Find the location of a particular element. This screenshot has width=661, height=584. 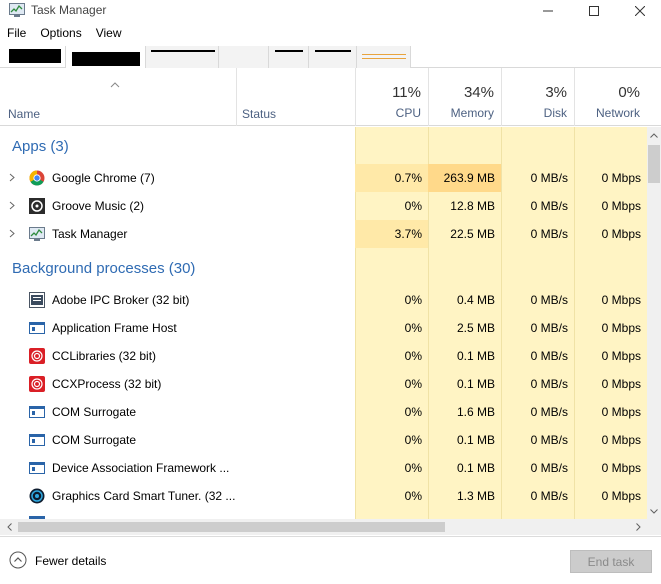

memory-value: 12.8 MB is located at coordinates (472, 206).